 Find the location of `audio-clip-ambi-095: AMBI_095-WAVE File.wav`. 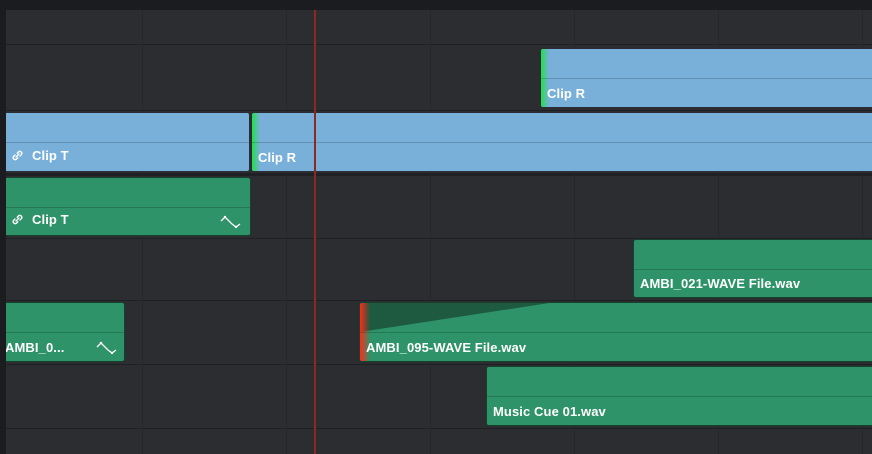

audio-clip-ambi-095: AMBI_095-WAVE File.wav is located at coordinates (615, 332).